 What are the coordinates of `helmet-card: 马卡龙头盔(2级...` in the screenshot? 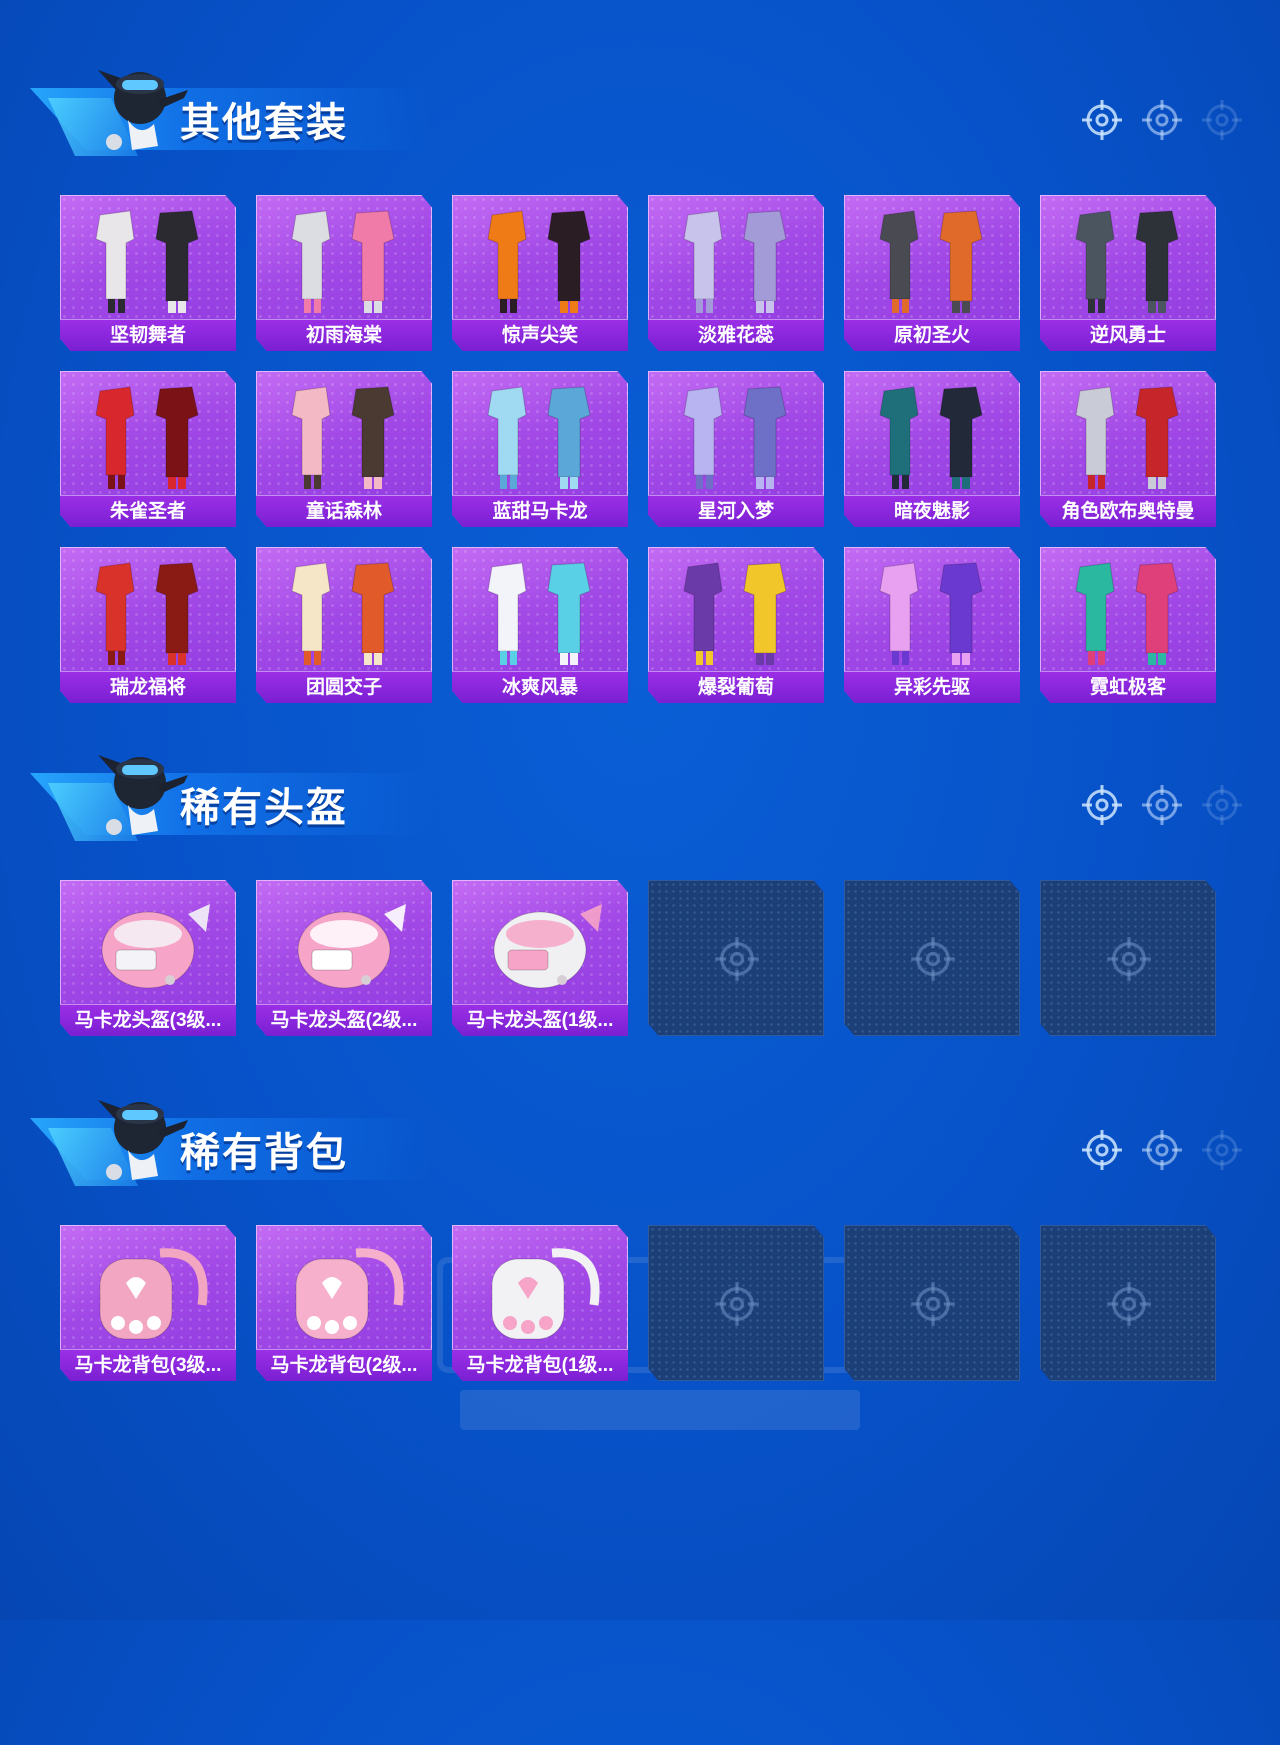 It's located at (344, 958).